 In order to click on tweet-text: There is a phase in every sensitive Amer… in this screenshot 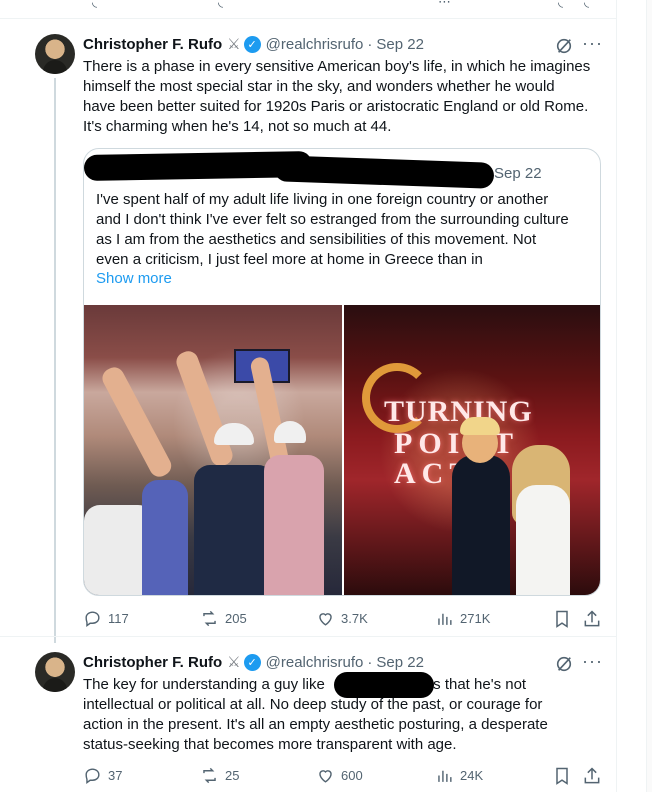, I will do `click(345, 97)`.